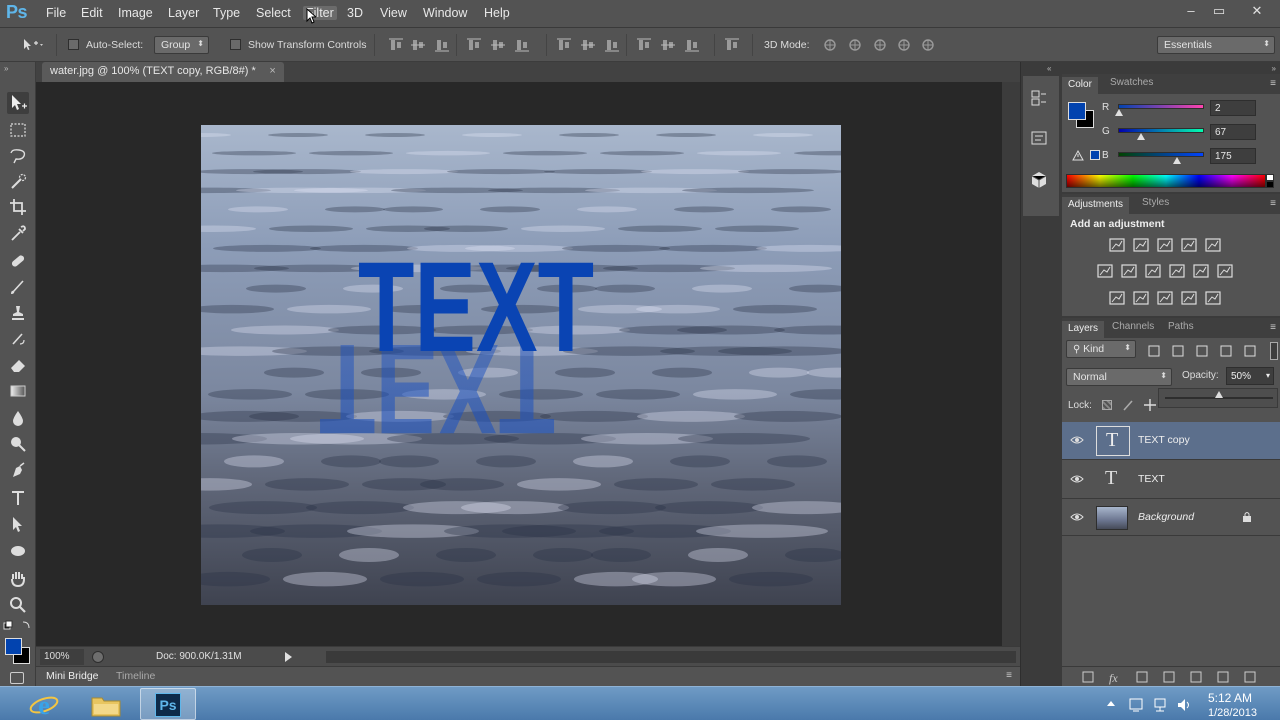  Describe the element at coordinates (92, 13) in the screenshot. I see `menu-edit: Edit` at that location.